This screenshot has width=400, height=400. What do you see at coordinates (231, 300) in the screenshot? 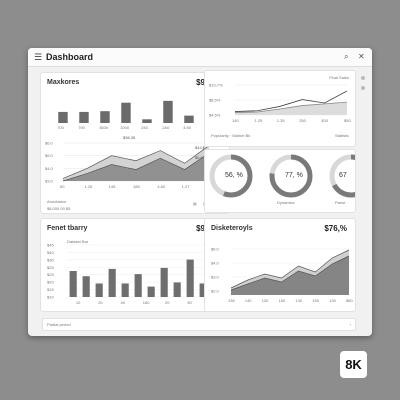
I see `x-tick-label: 136` at bounding box center [231, 300].